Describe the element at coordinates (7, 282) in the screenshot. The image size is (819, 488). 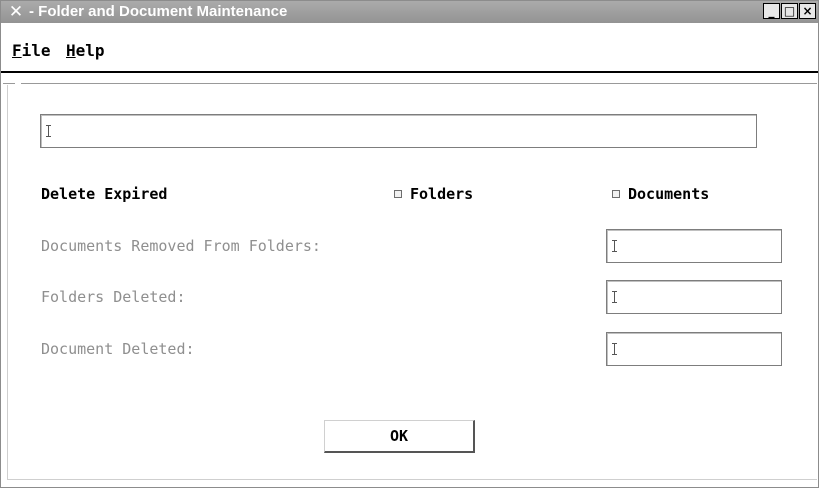
I see `group-frame-left` at that location.